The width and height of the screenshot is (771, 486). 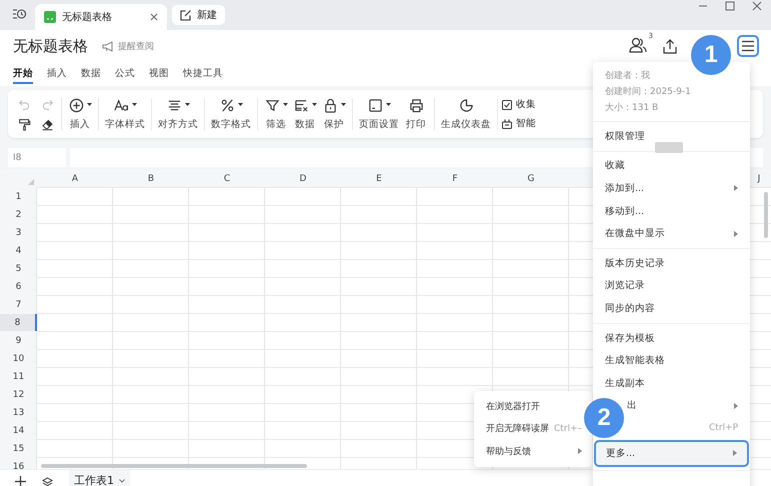 I want to click on ribbon-tab: 开始, so click(x=23, y=74).